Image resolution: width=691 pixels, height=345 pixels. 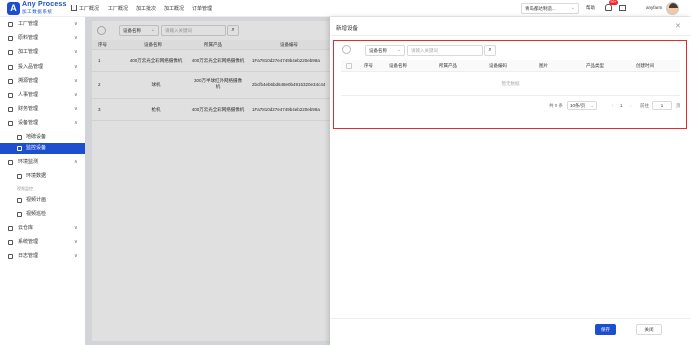 I want to click on total-count: 共 0 条, so click(x=556, y=105).